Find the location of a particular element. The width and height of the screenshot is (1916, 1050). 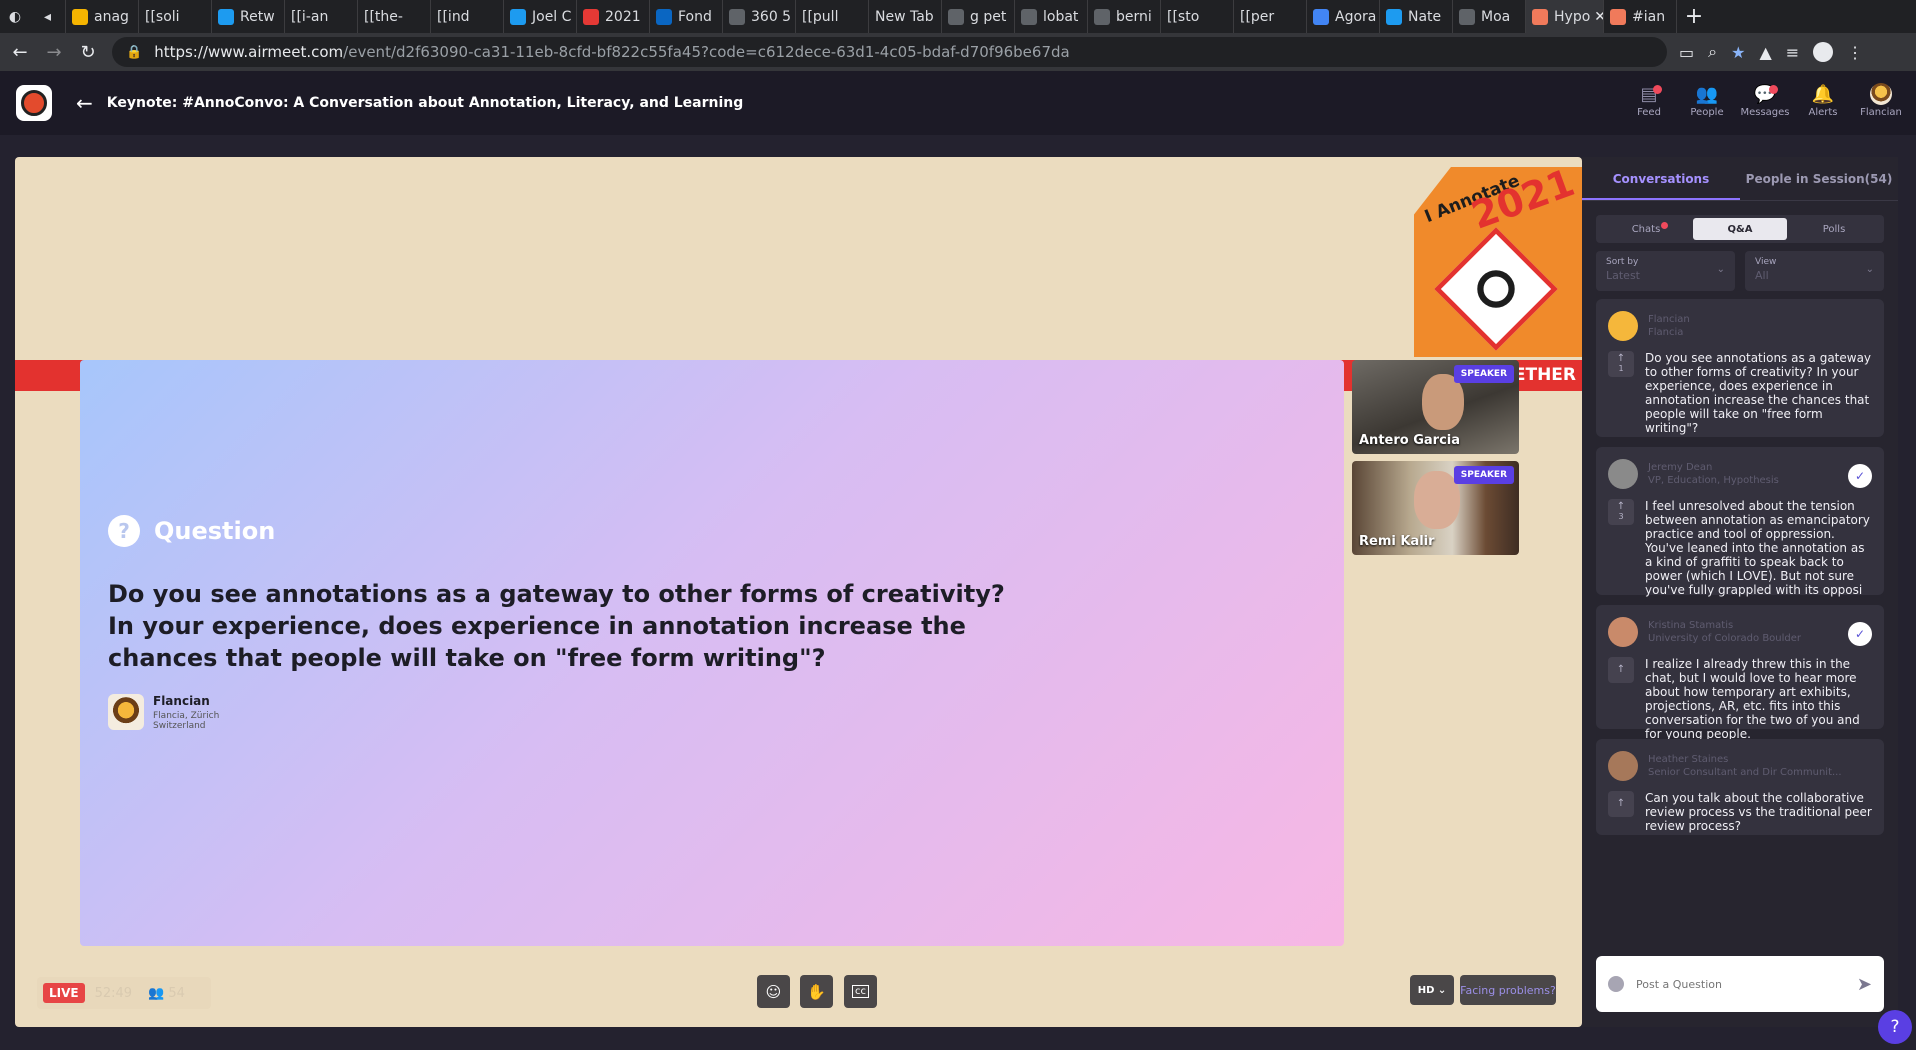

browser-tab-label: berni is located at coordinates (1134, 16).